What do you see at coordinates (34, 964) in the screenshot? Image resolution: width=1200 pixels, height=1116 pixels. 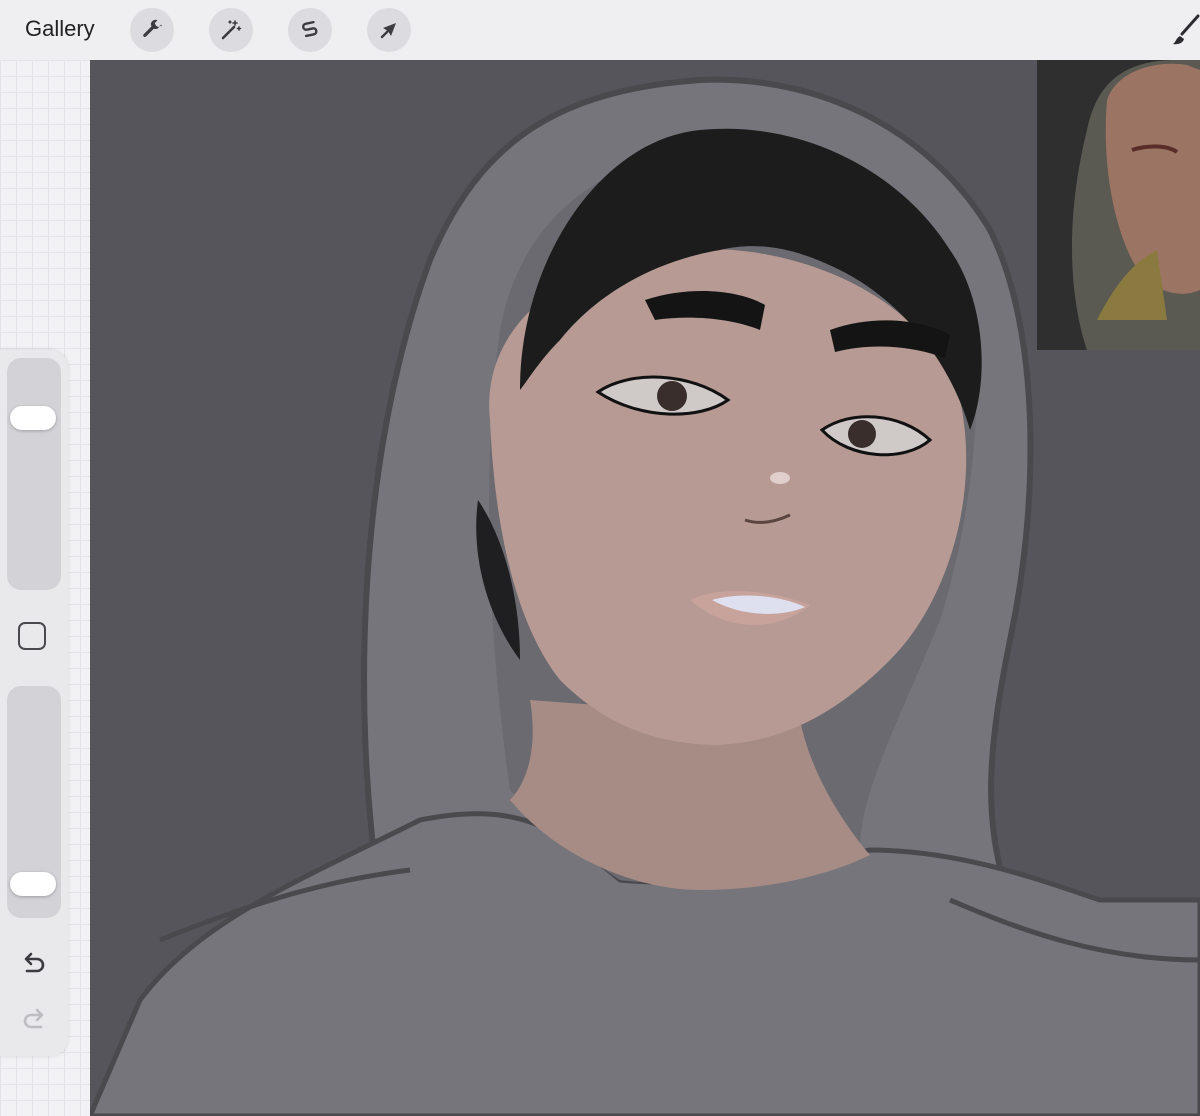 I see `undo-arrow-icon` at bounding box center [34, 964].